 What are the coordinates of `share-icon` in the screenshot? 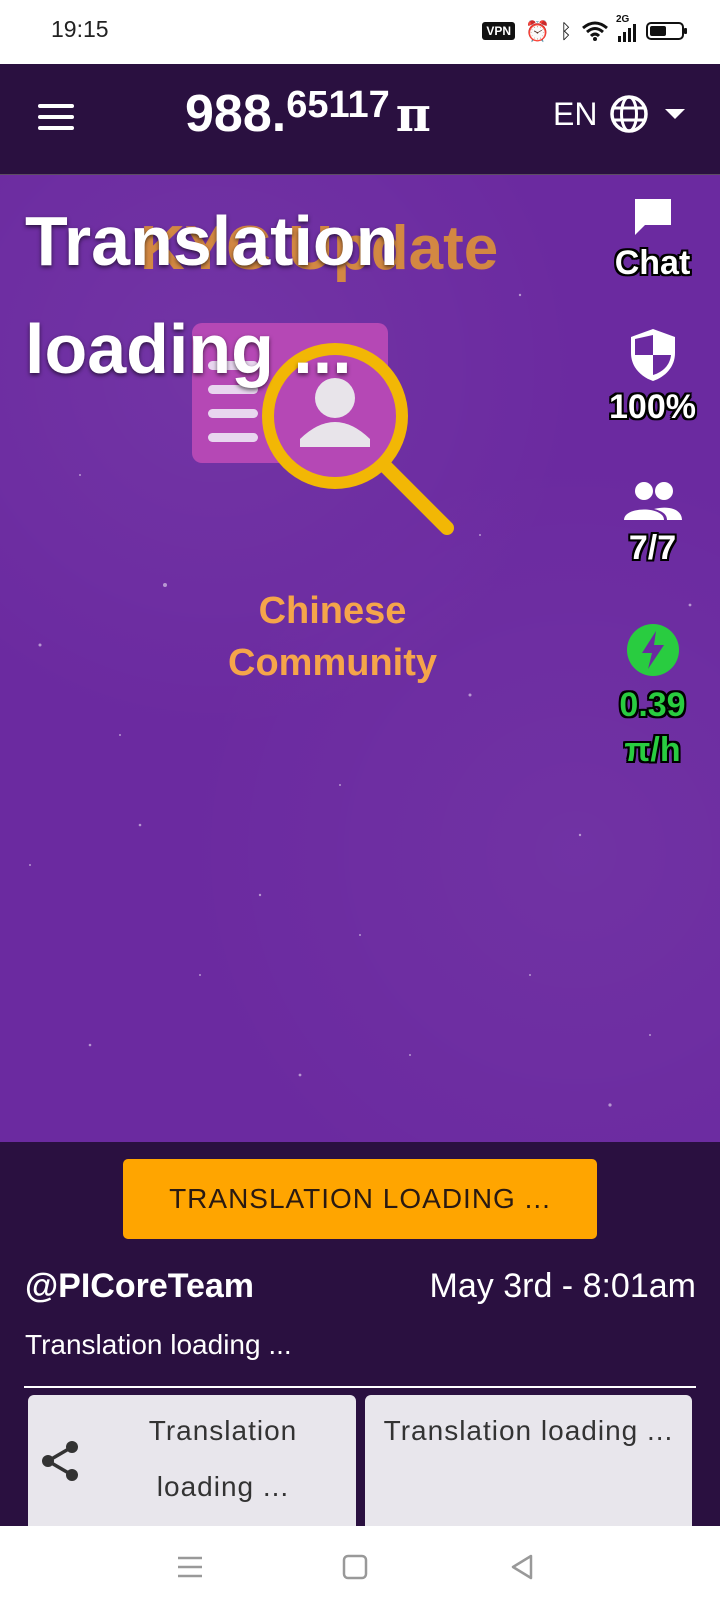 It's located at (60, 1461).